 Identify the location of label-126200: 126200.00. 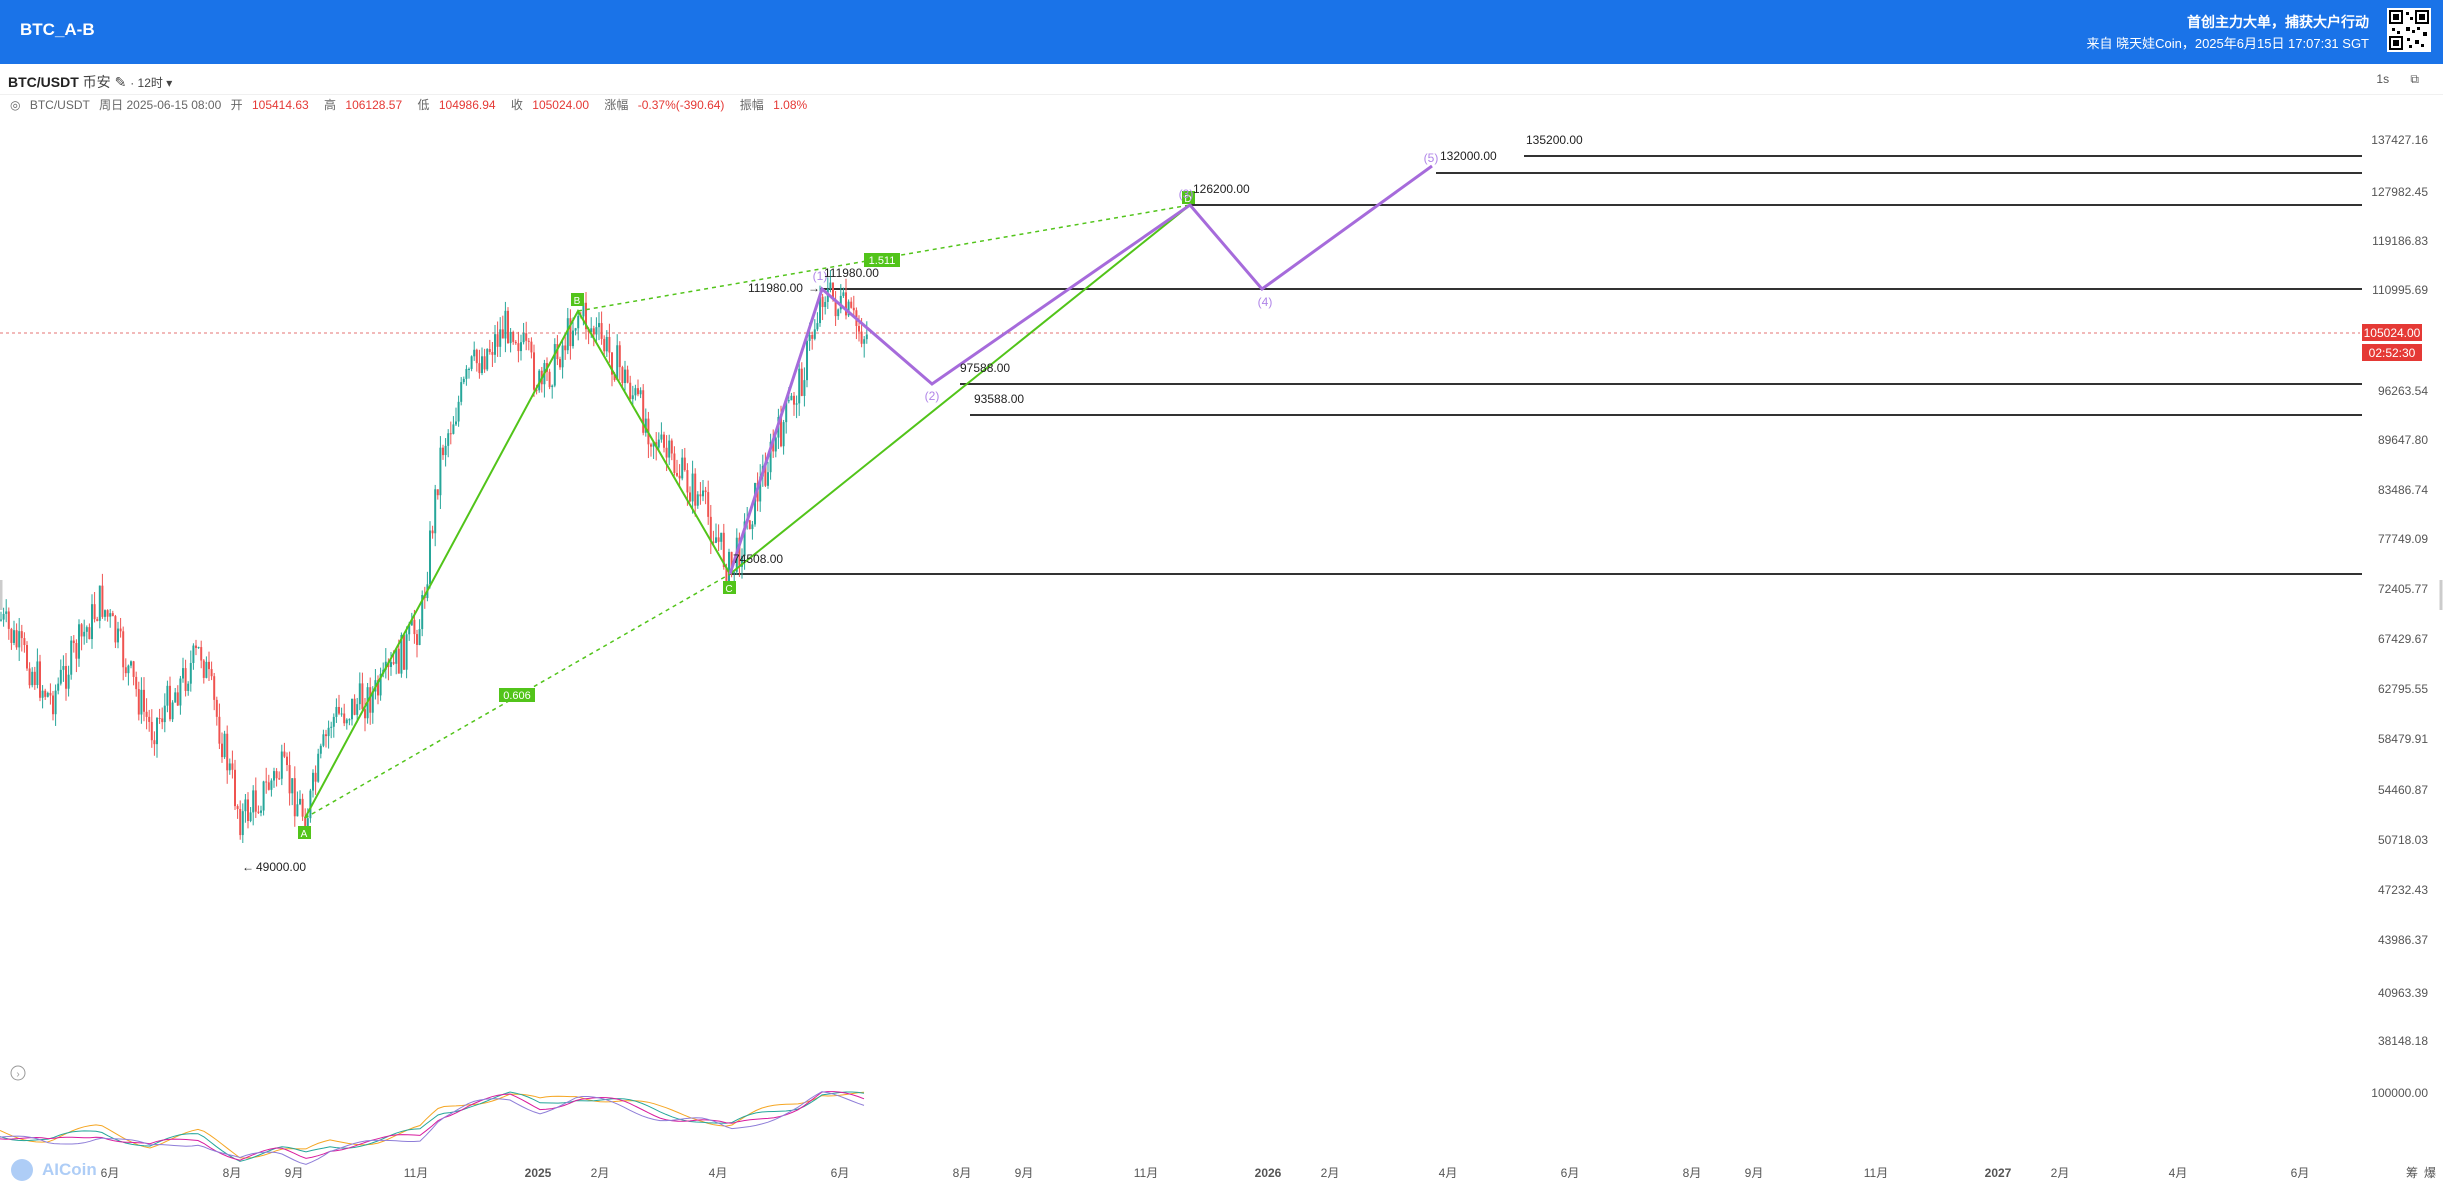
(1221, 189).